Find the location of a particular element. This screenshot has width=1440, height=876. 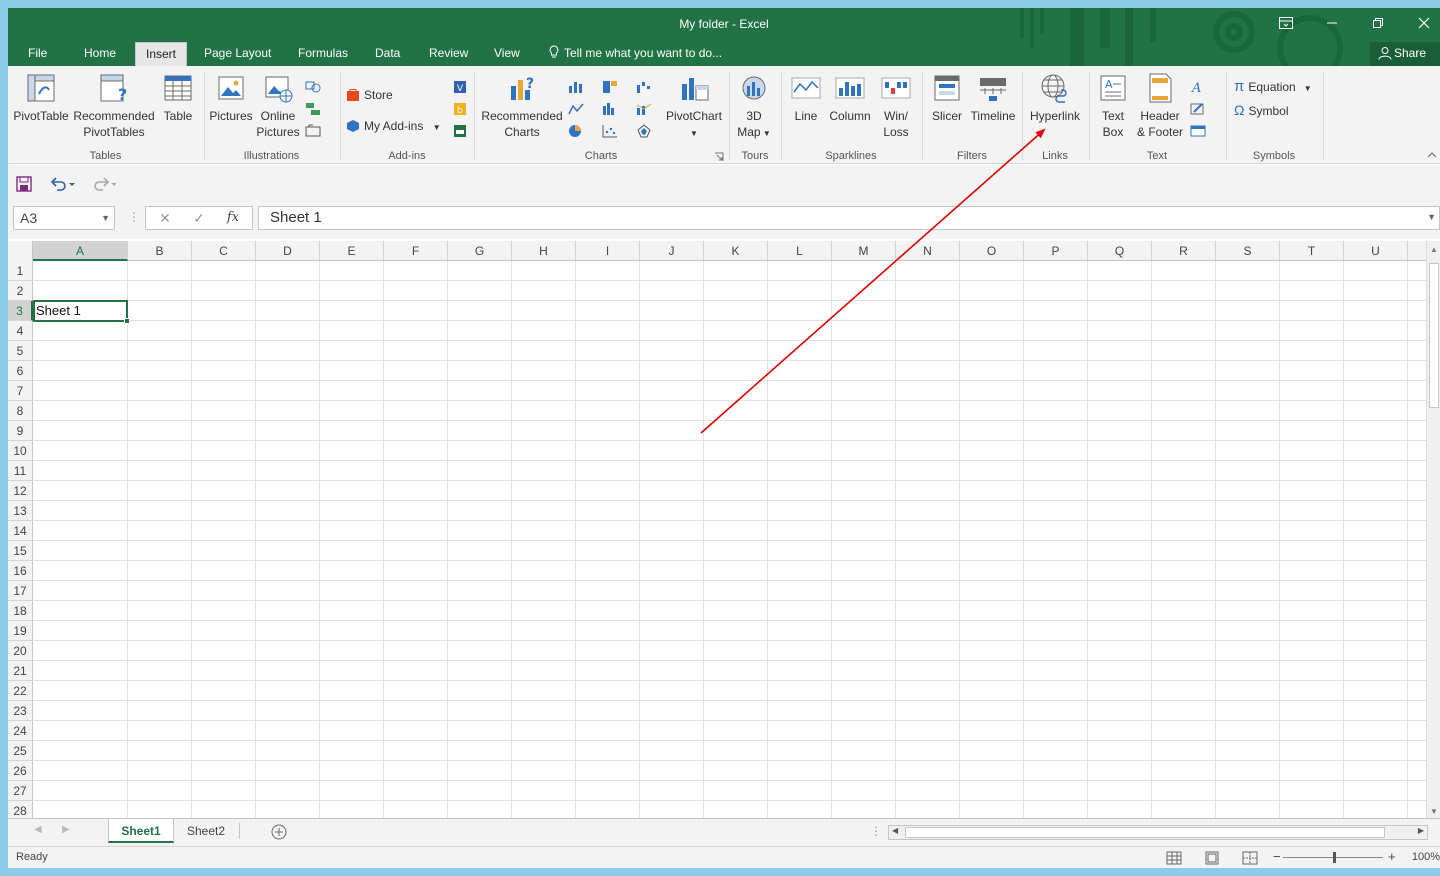

pictures-button: Pictures is located at coordinates (231, 98).